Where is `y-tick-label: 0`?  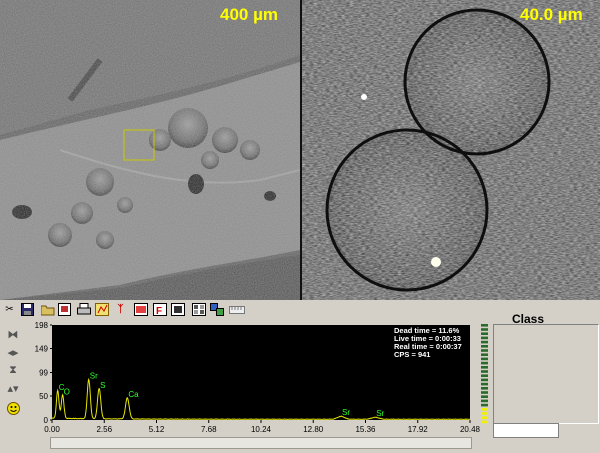 y-tick-label: 0 is located at coordinates (46, 420).